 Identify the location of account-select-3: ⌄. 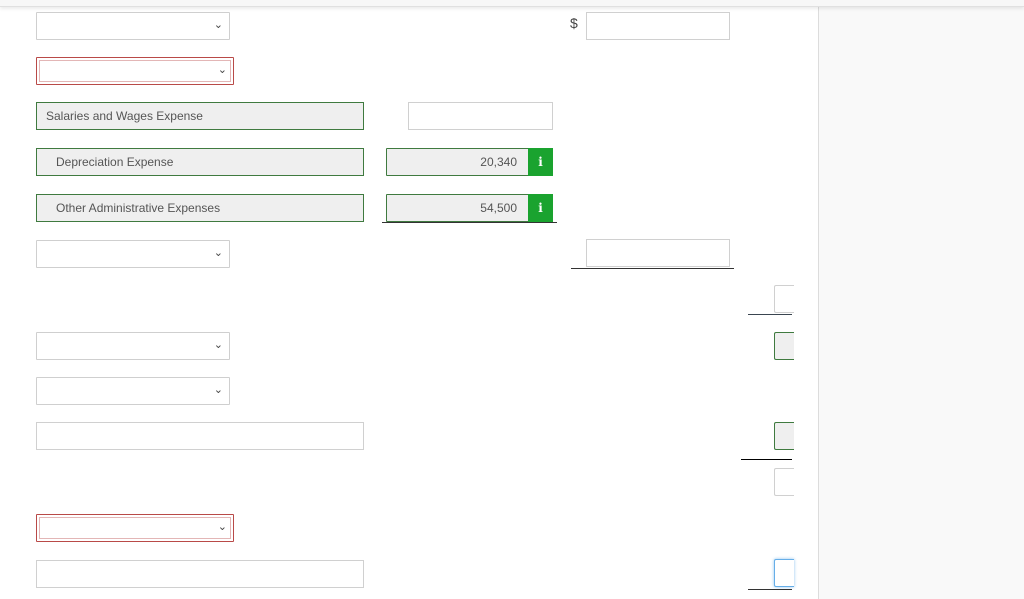
(133, 254).